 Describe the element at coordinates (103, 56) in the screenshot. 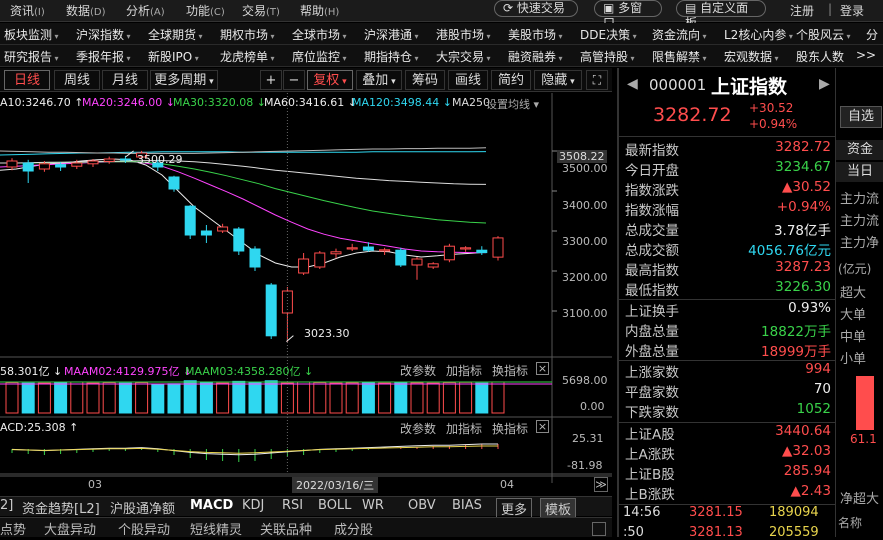

I see `nav-item: 季报年报 ▾` at that location.